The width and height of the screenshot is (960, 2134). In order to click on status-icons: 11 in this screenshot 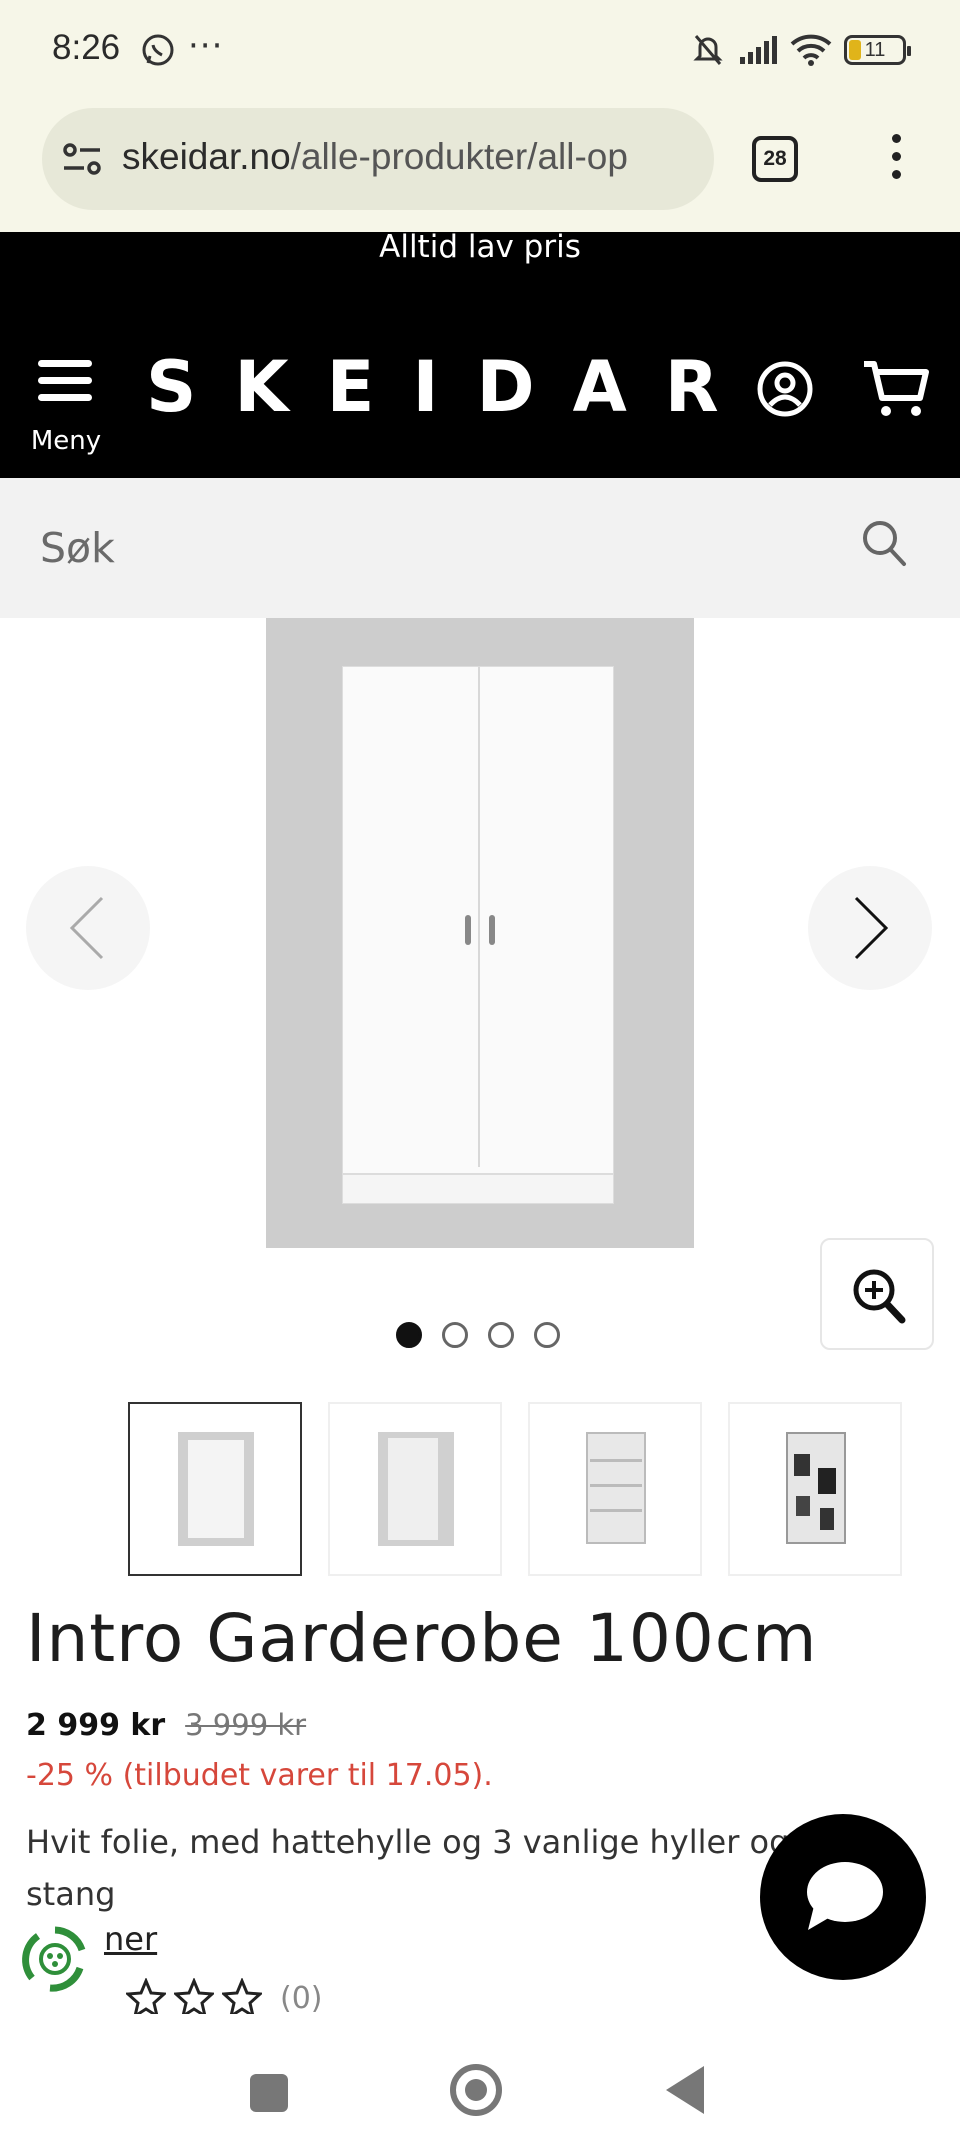, I will do `click(800, 50)`.